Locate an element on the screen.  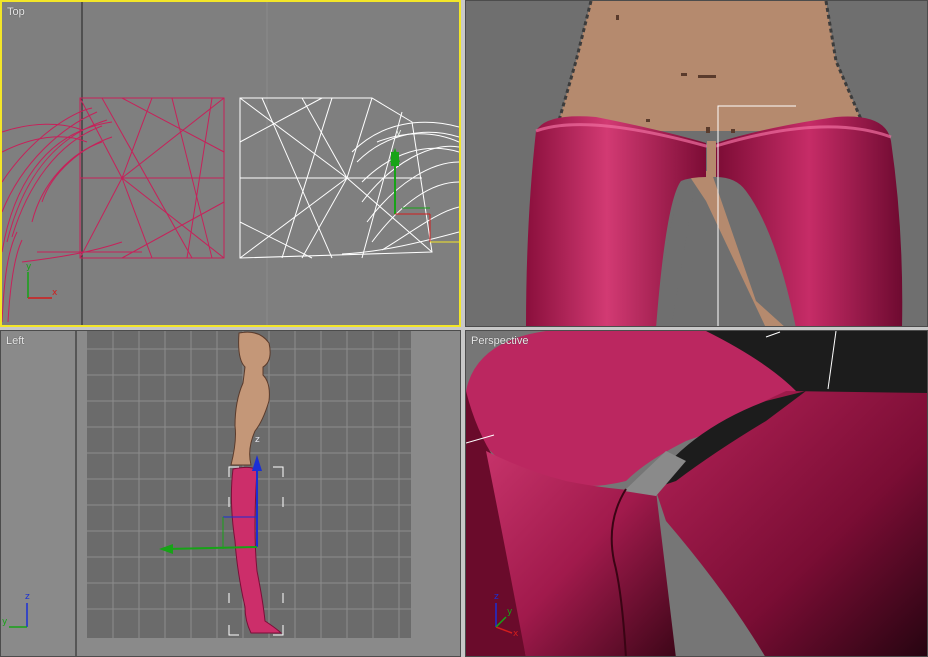
gizmo-z-label: z is located at coordinates (257, 440).